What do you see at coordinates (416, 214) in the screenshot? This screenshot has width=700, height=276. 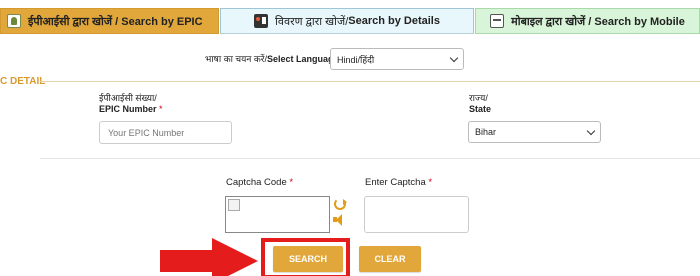 I see `captcha-input` at bounding box center [416, 214].